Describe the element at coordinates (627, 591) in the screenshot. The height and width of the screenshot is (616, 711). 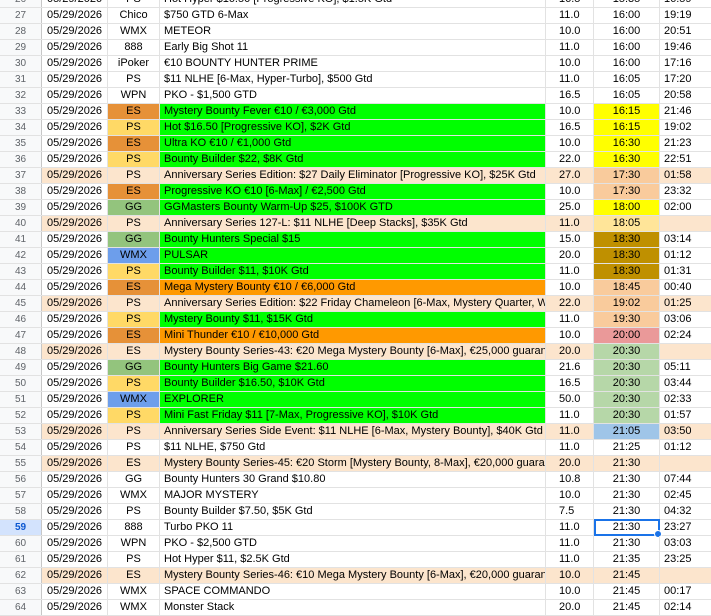
I see `start-time-cell: 21:45` at that location.